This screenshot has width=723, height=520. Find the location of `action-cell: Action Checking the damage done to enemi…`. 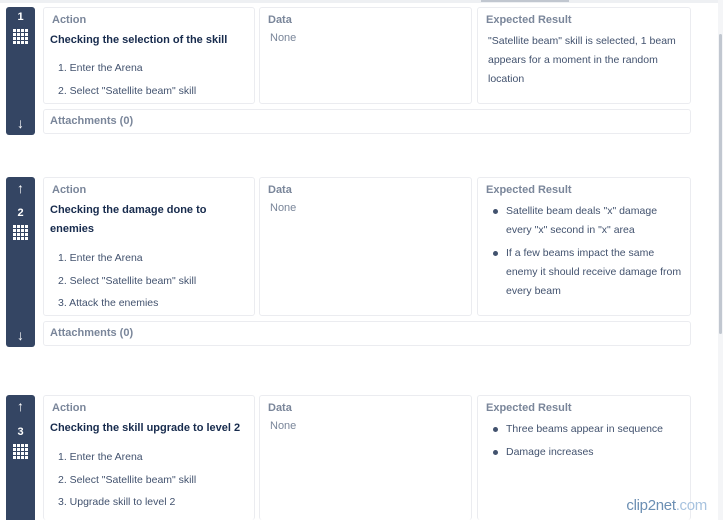

action-cell: Action Checking the damage done to enemi… is located at coordinates (149, 246).